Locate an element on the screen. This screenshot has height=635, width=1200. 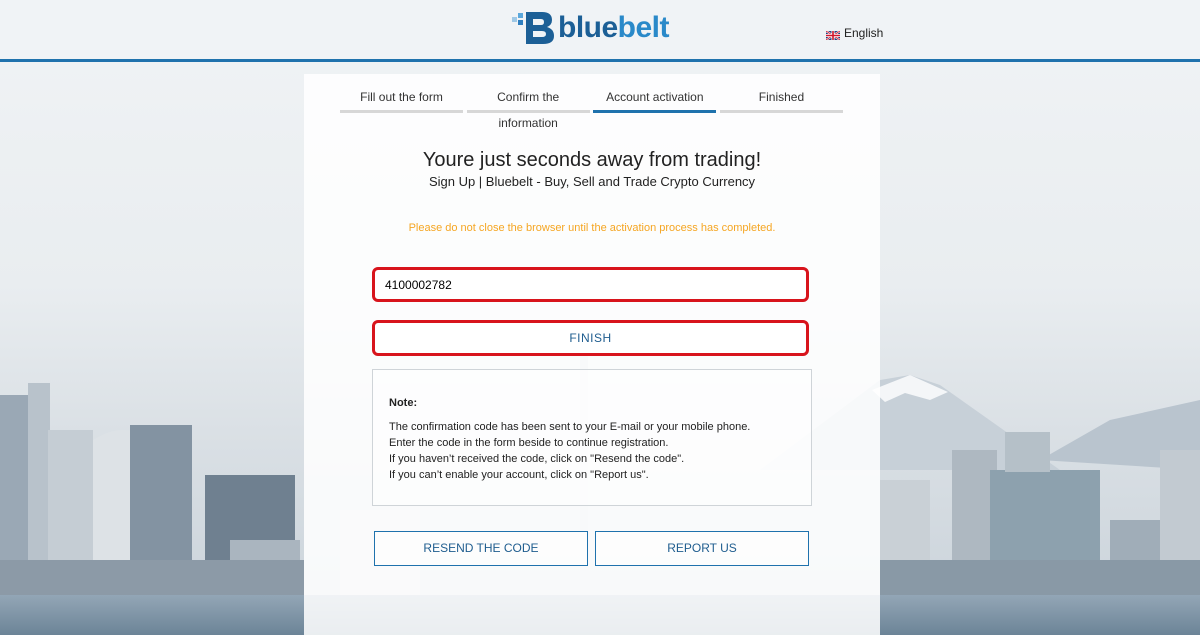
language-selector: English is located at coordinates (854, 33).